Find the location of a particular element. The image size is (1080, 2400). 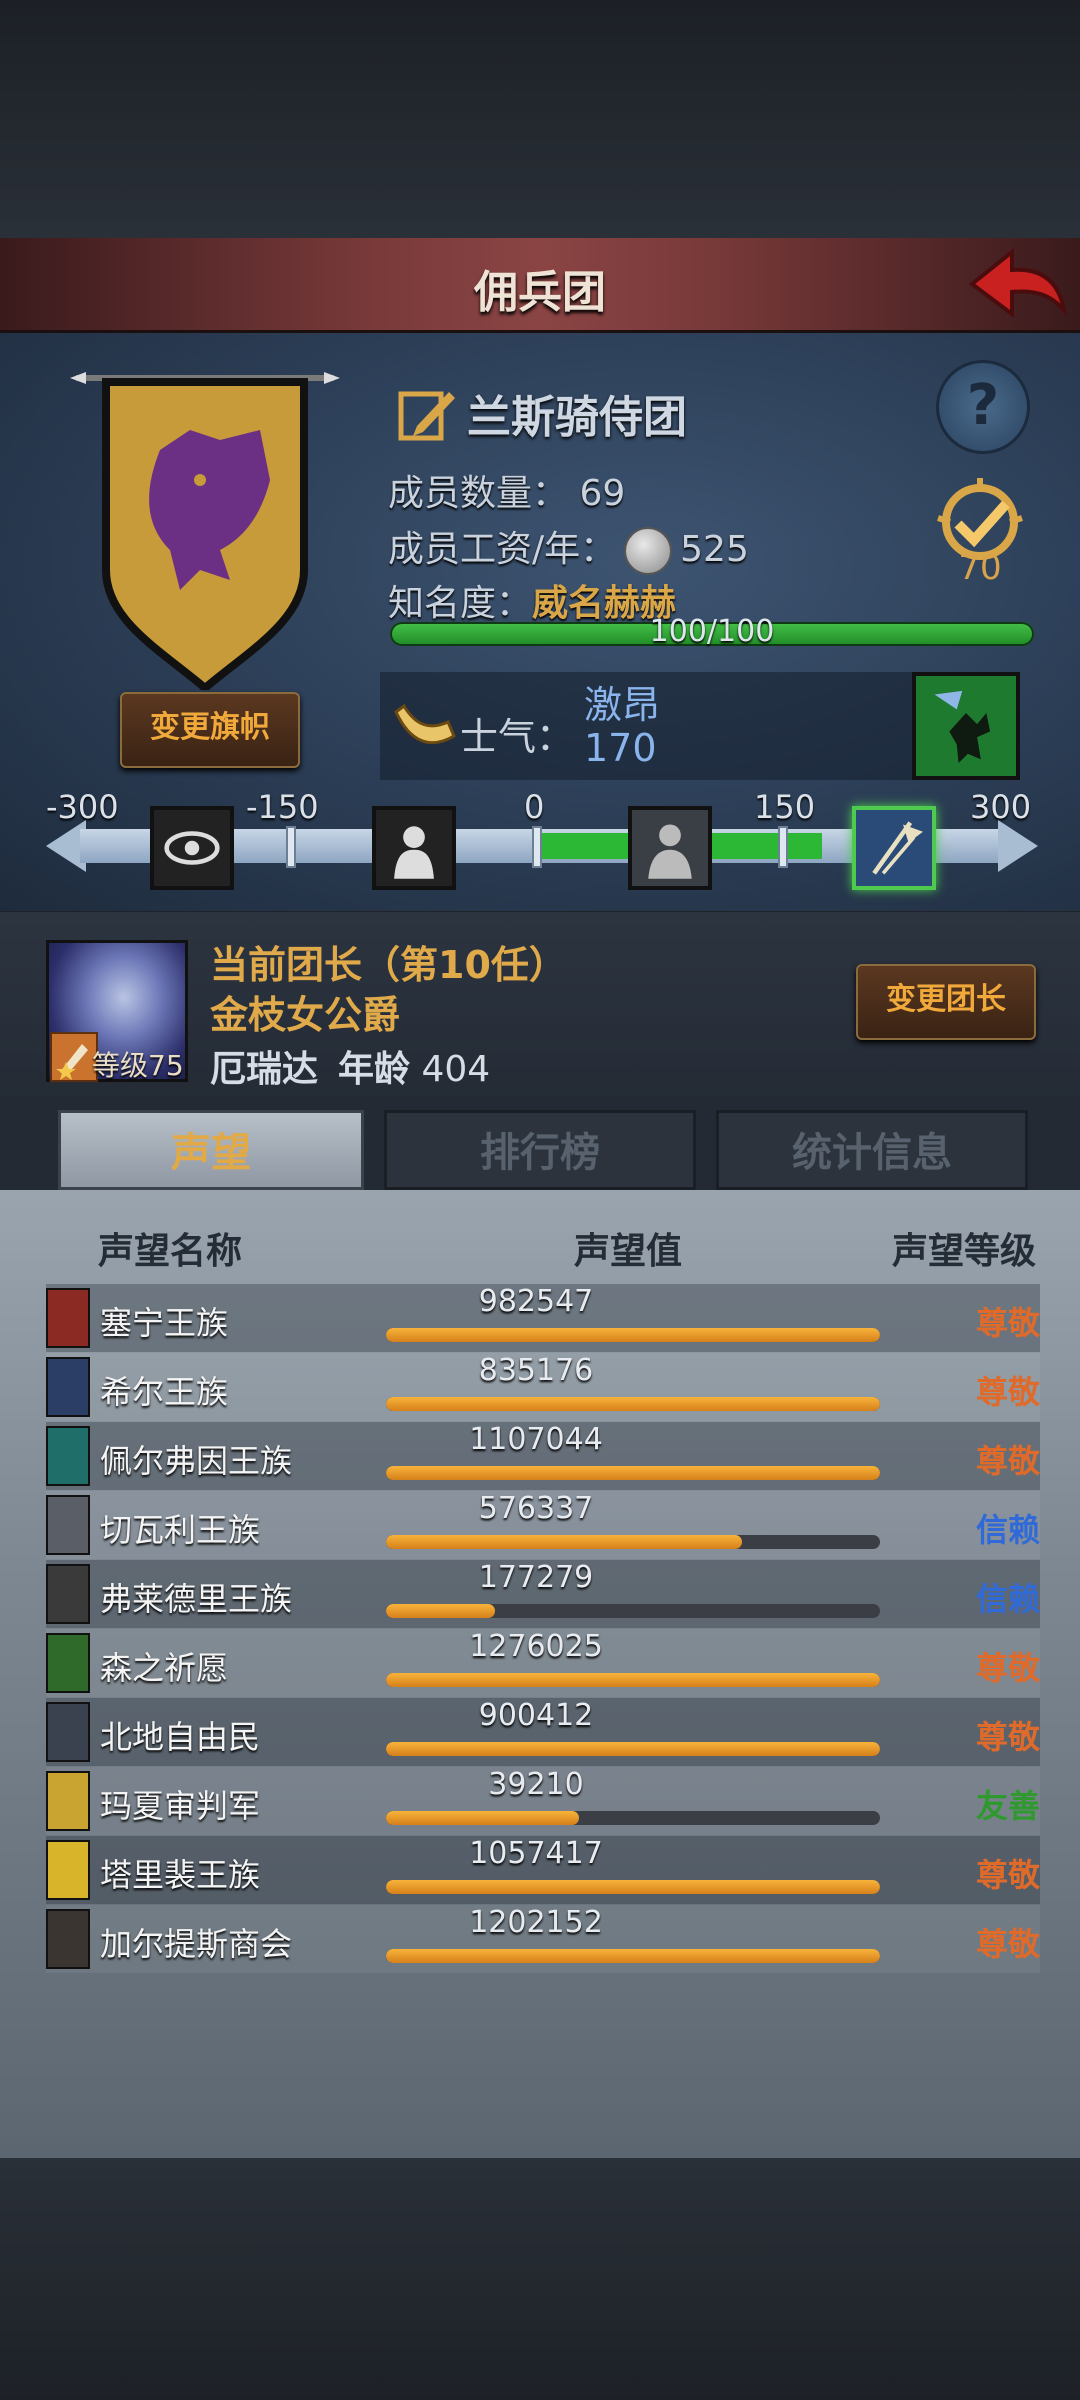

morale-tier-calm-icon is located at coordinates (670, 848).